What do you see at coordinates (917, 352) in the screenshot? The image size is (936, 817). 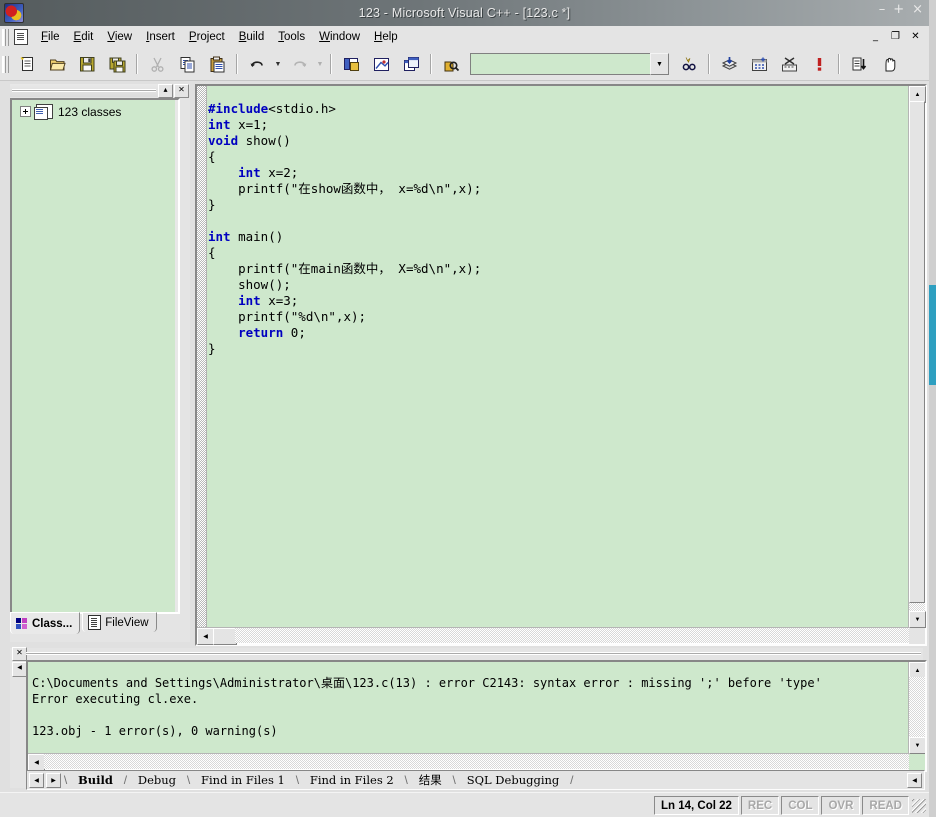 I see `vscroll-thumb` at bounding box center [917, 352].